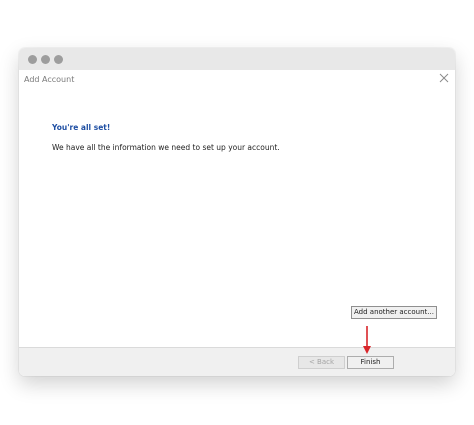 The image size is (474, 425). What do you see at coordinates (81, 127) in the screenshot?
I see `success-heading: You're all set!` at bounding box center [81, 127].